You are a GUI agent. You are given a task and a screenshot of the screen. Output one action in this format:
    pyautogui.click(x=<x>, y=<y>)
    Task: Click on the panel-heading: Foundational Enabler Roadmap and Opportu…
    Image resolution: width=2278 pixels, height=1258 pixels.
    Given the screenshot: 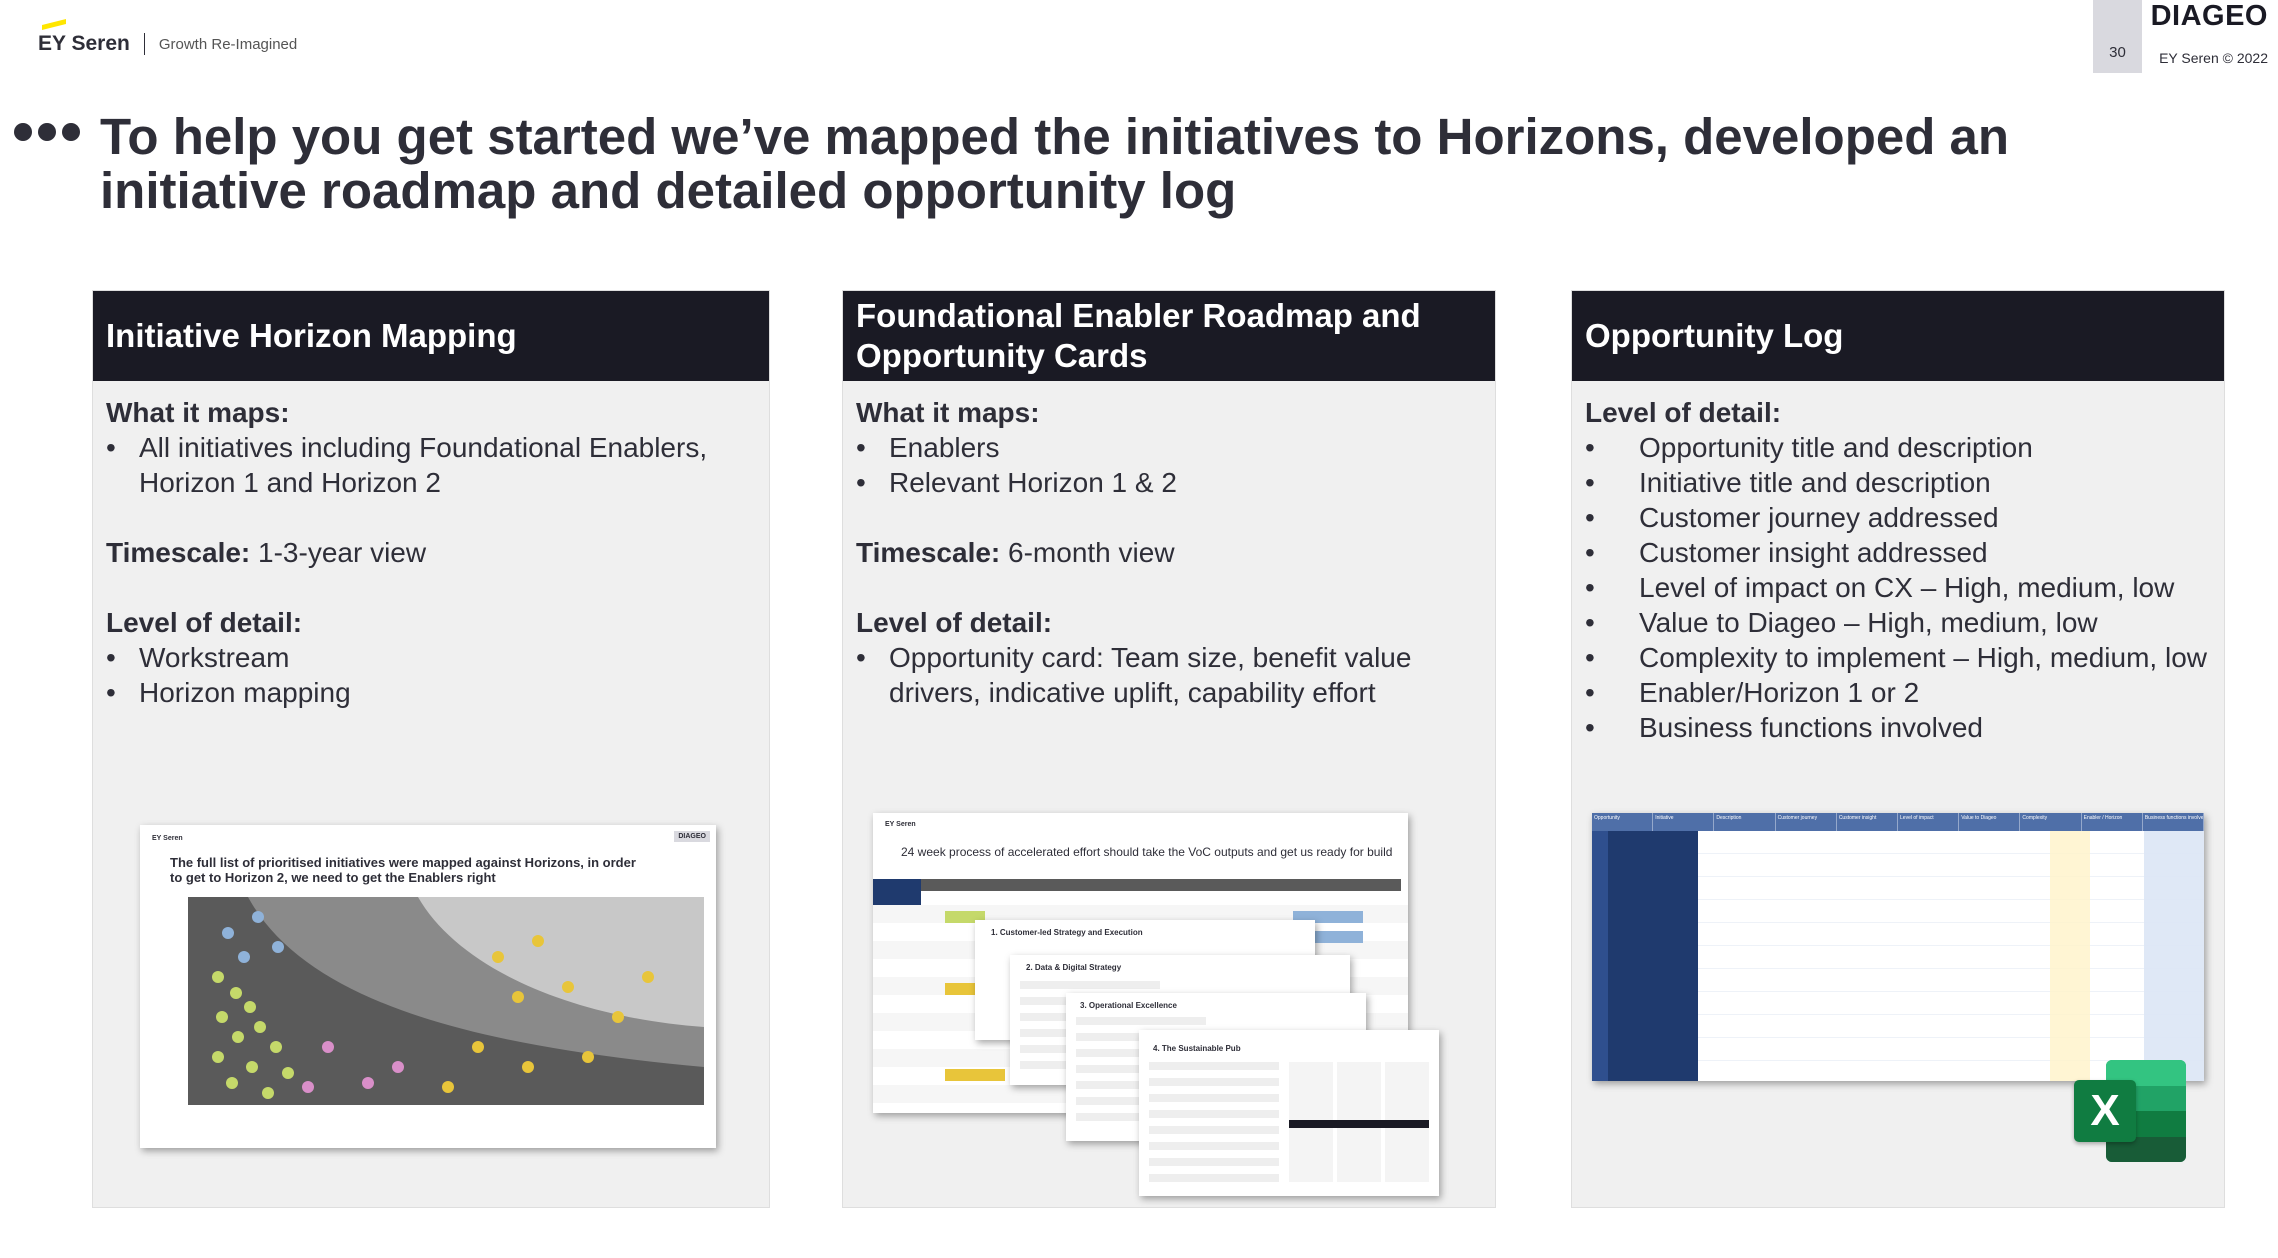 What is the action you would take?
    pyautogui.click(x=1169, y=336)
    